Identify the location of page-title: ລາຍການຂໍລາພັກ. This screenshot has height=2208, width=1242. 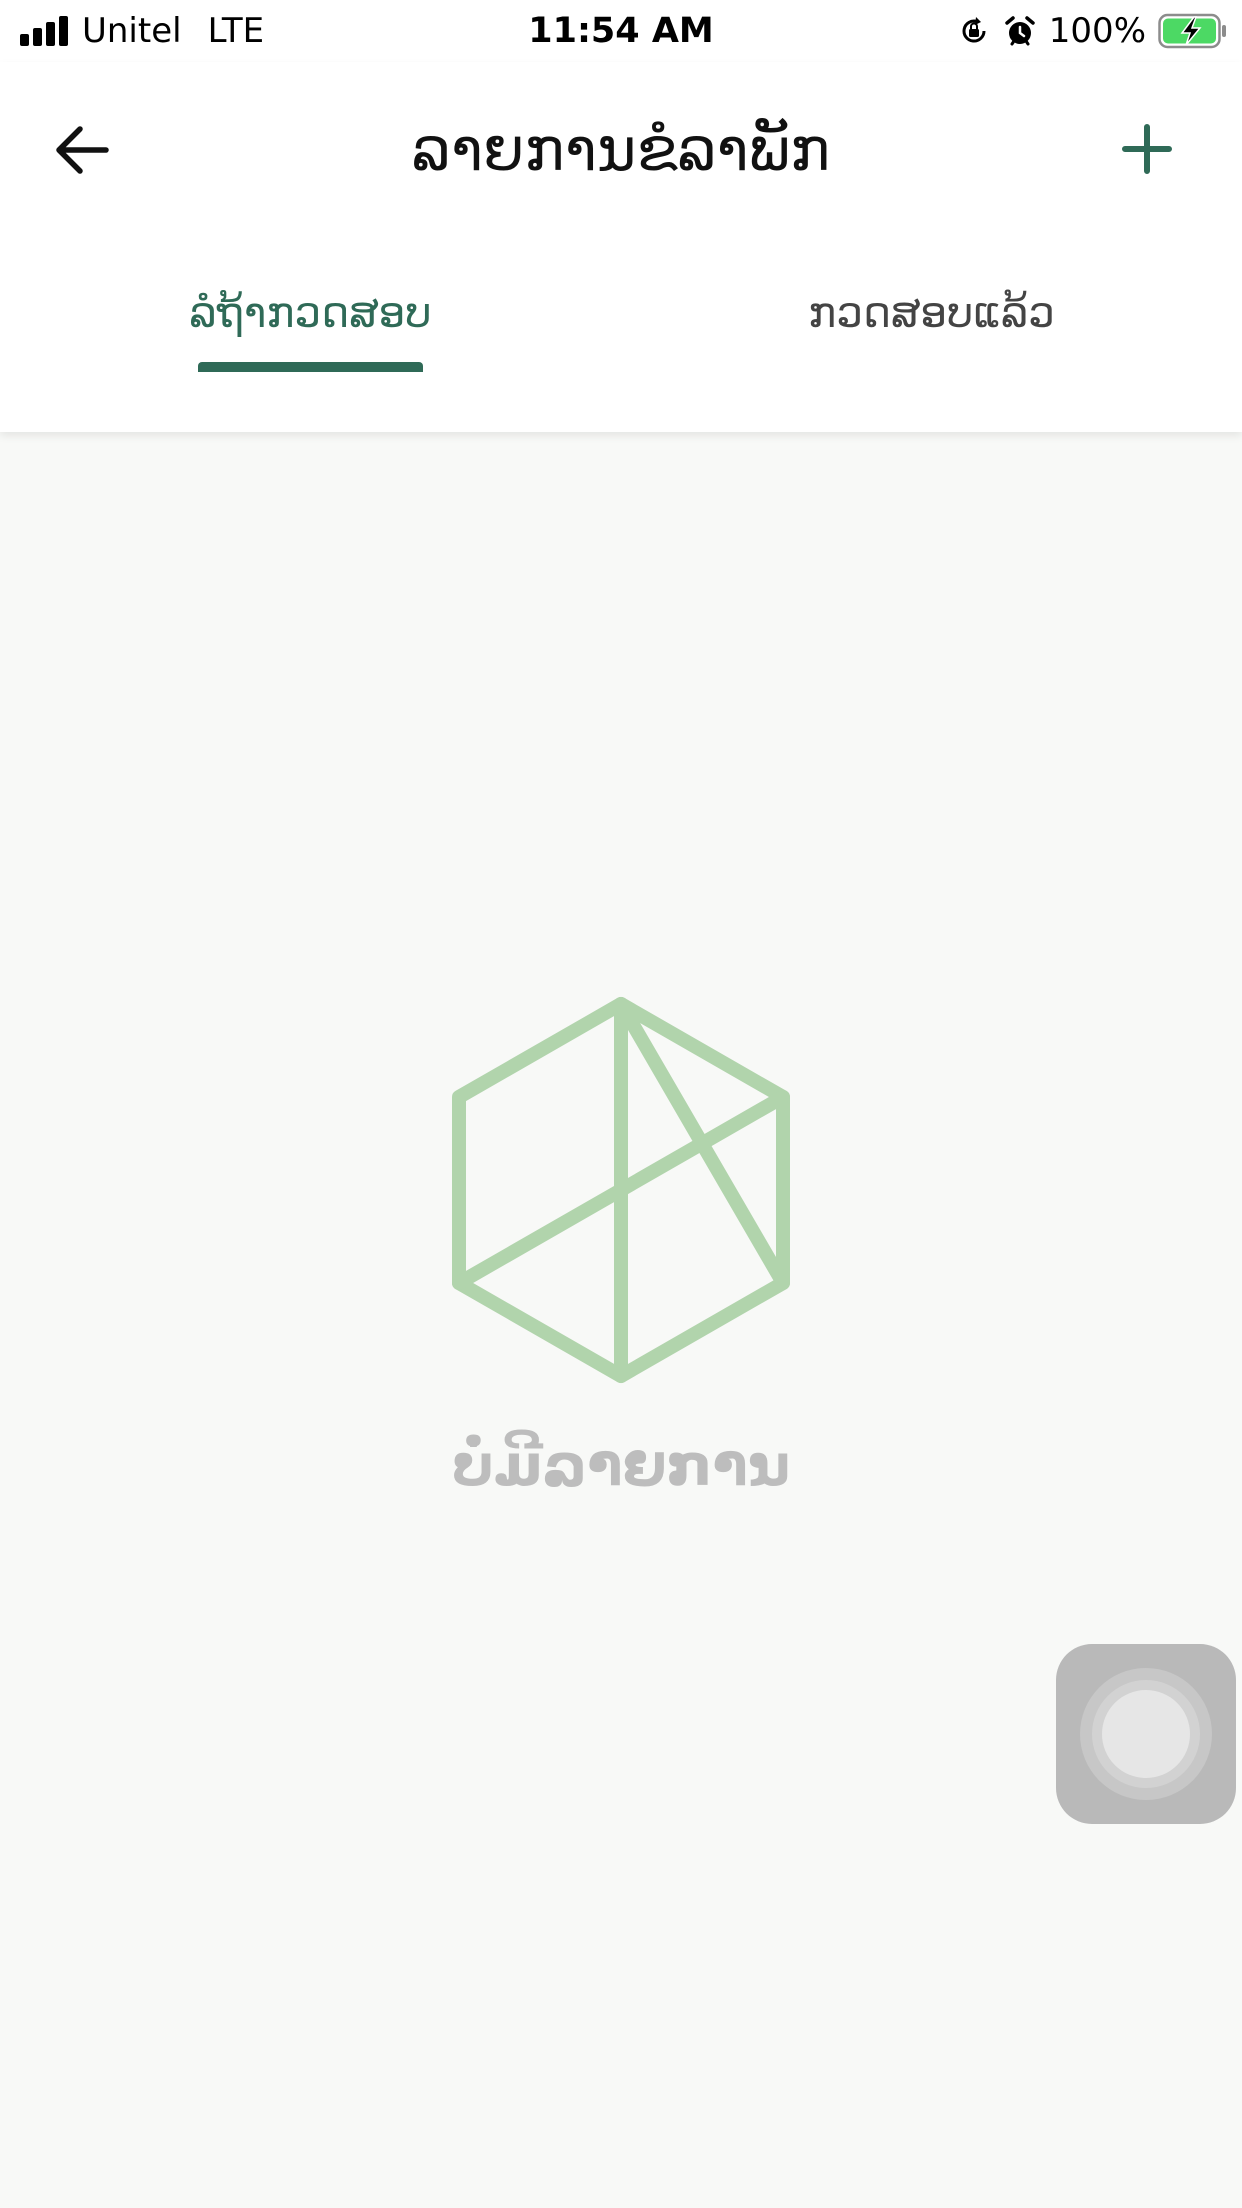
(621, 150).